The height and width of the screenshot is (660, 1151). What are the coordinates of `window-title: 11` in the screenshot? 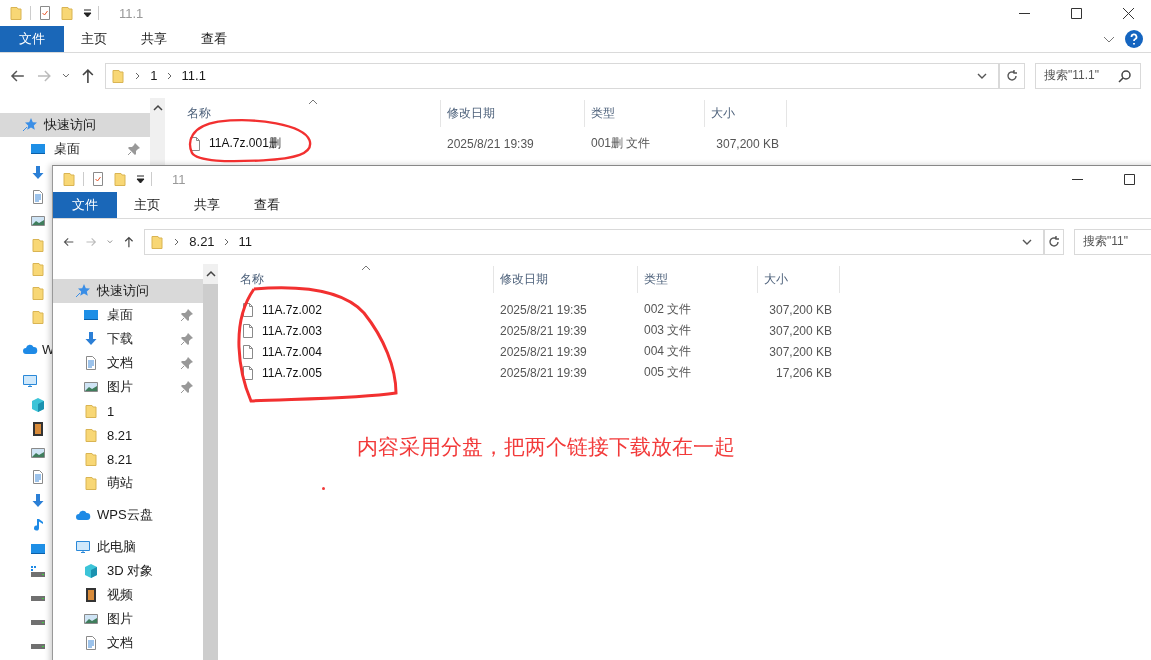 It's located at (179, 179).